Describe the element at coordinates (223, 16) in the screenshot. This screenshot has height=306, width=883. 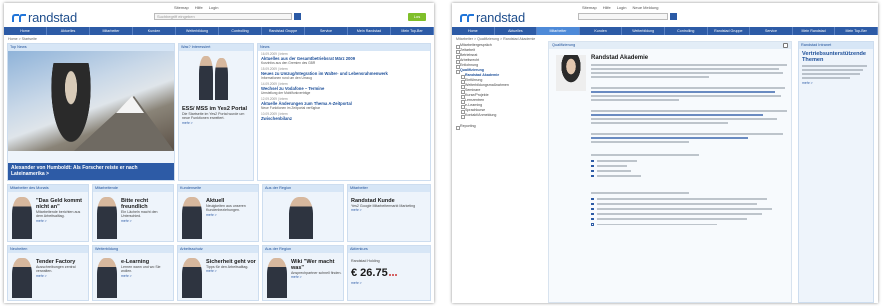
I see `search-input: Suchbegriff eingeben` at that location.